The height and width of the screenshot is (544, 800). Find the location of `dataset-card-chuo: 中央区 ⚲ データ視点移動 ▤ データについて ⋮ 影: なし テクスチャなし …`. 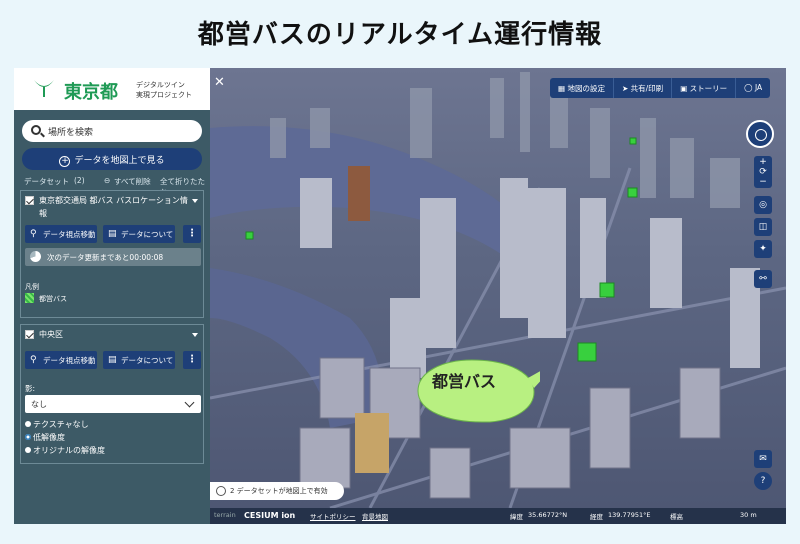

dataset-card-chuo: 中央区 ⚲ データ視点移動 ▤ データについて ⋮ 影: なし テクスチャなし … is located at coordinates (112, 394).